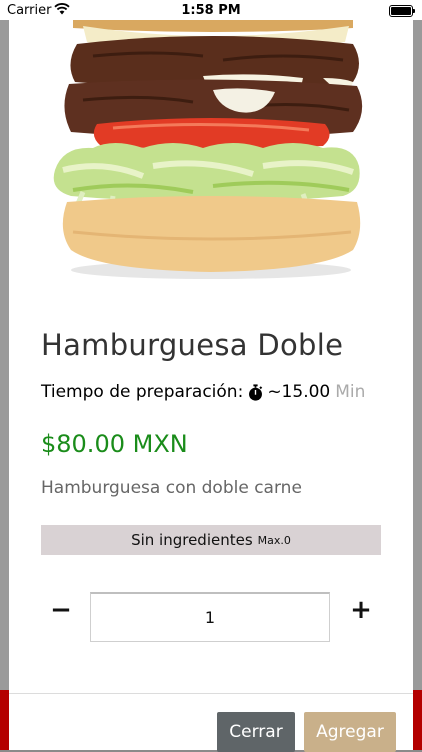 This screenshot has width=422, height=752. I want to click on close-button: Cerrar, so click(256, 732).